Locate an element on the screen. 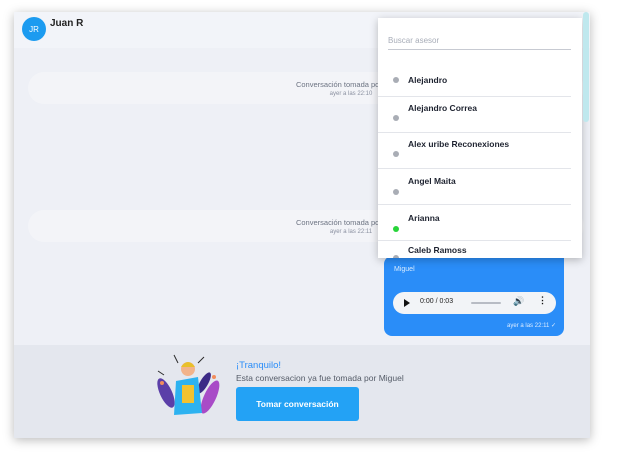 This screenshot has height=461, width=618. agent-option: Arianna is located at coordinates (474, 223).